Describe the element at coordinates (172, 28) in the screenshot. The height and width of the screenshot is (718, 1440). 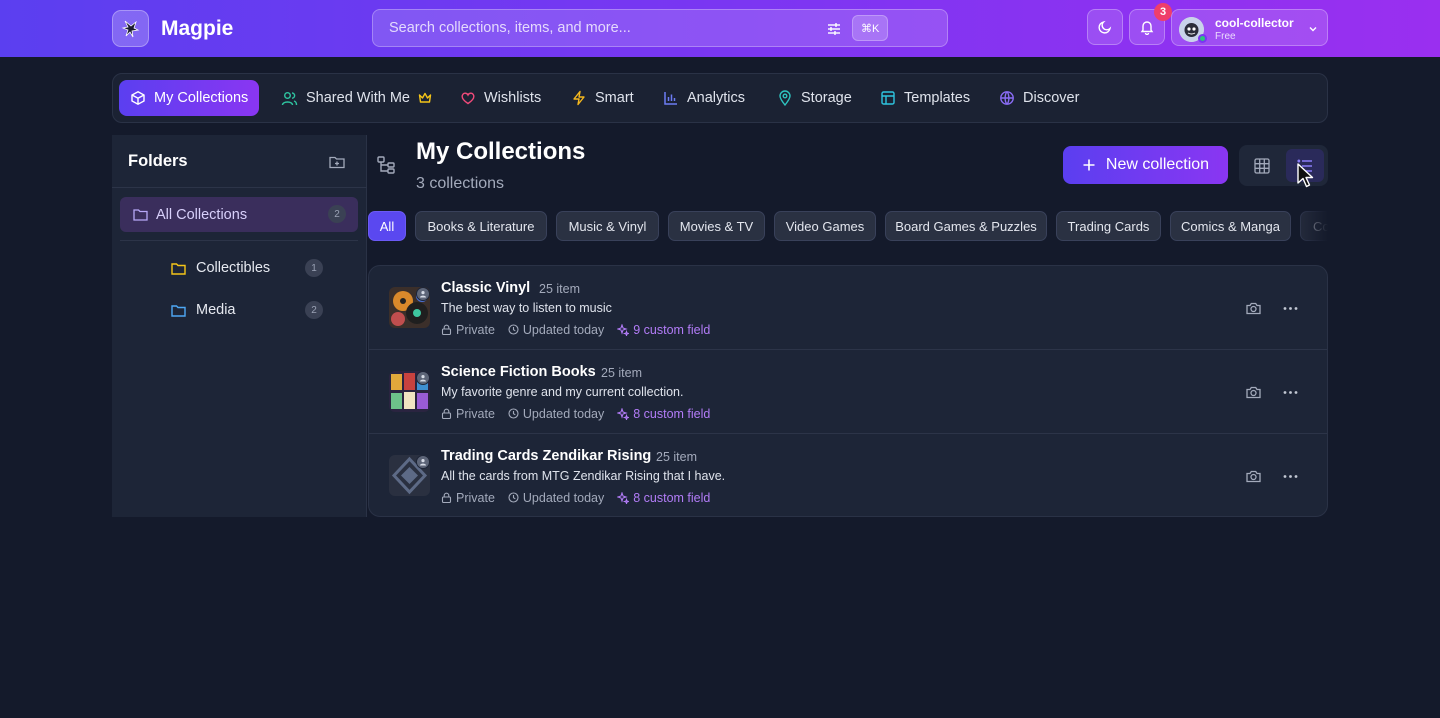
I see `logo: Magpie` at that location.